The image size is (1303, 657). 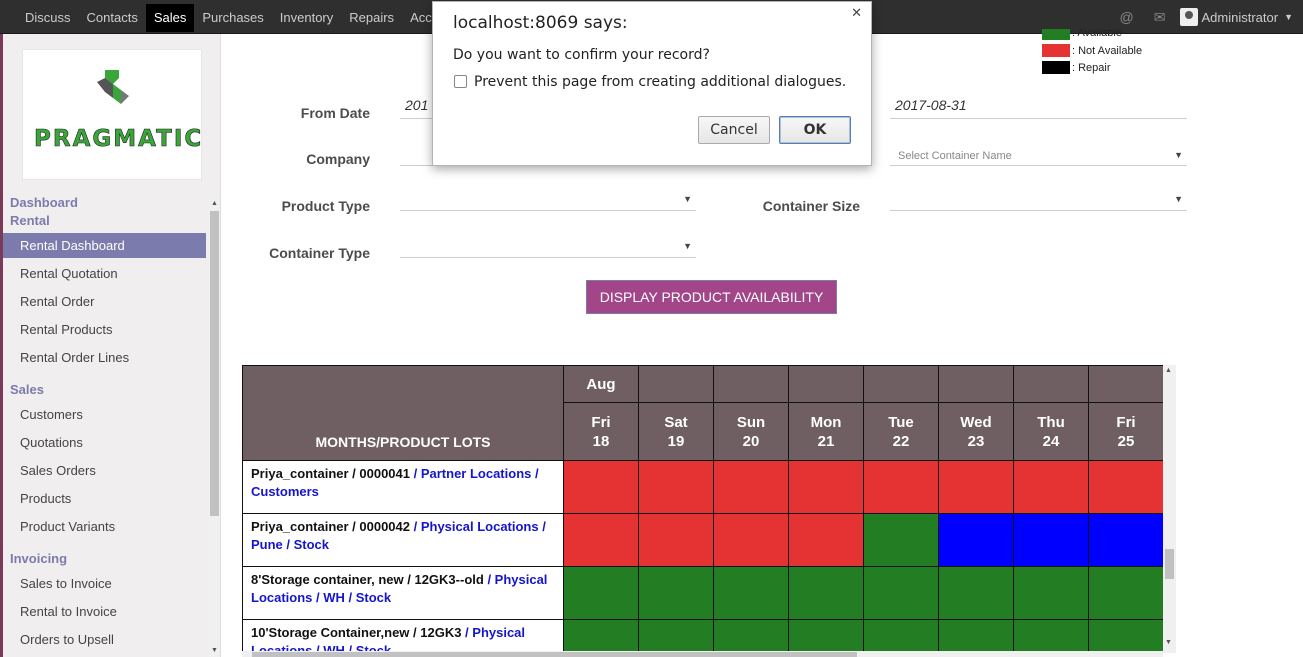 I want to click on day-of-week: Mon, so click(x=826, y=422).